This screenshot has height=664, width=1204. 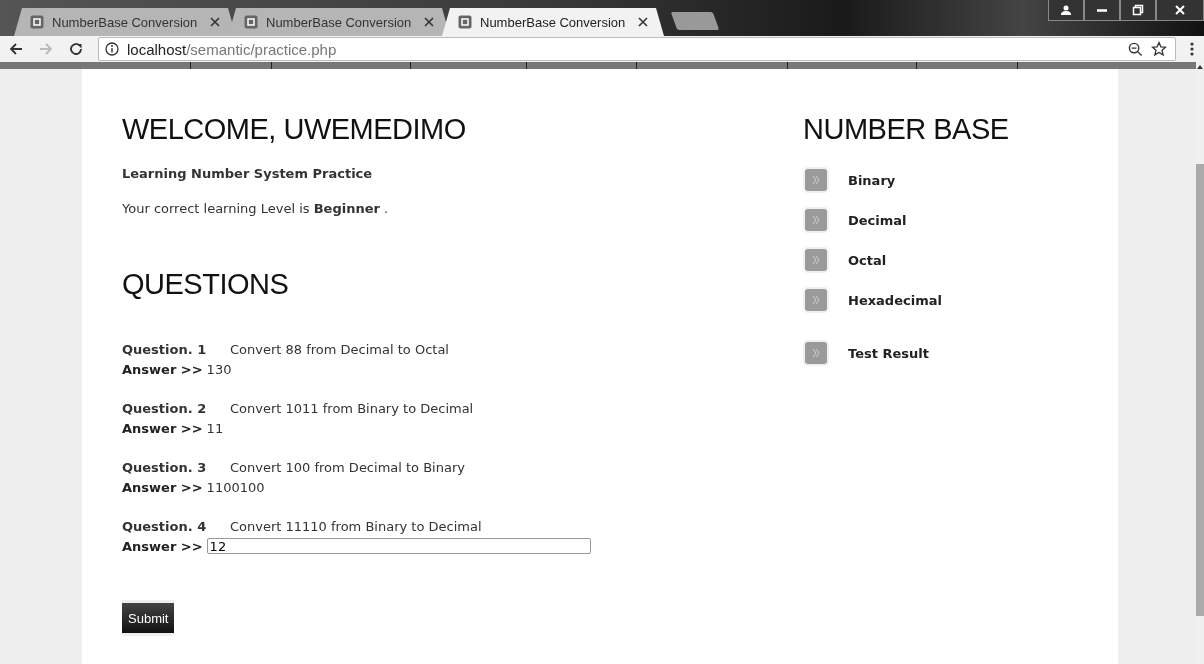 I want to click on welcome-heading: WELCOME, UWEMEDIMO, so click(x=294, y=129).